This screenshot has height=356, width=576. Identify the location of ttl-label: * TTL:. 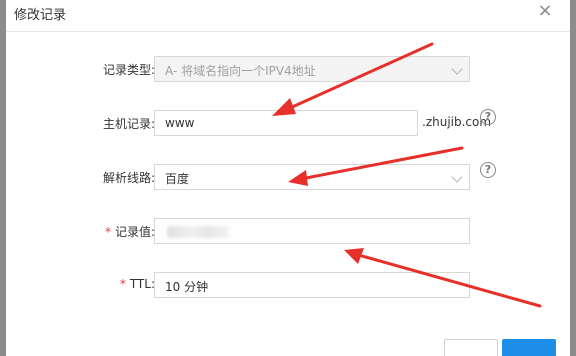
(137, 284).